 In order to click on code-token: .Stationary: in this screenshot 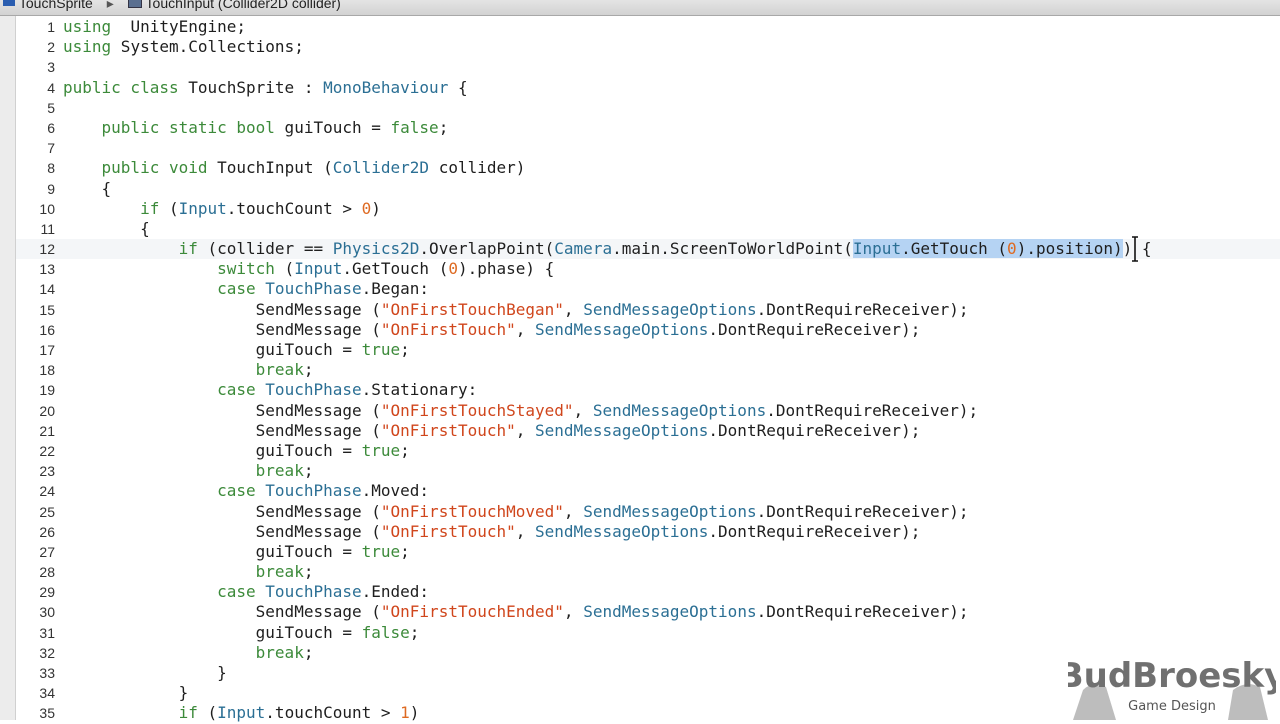, I will do `click(419, 390)`.